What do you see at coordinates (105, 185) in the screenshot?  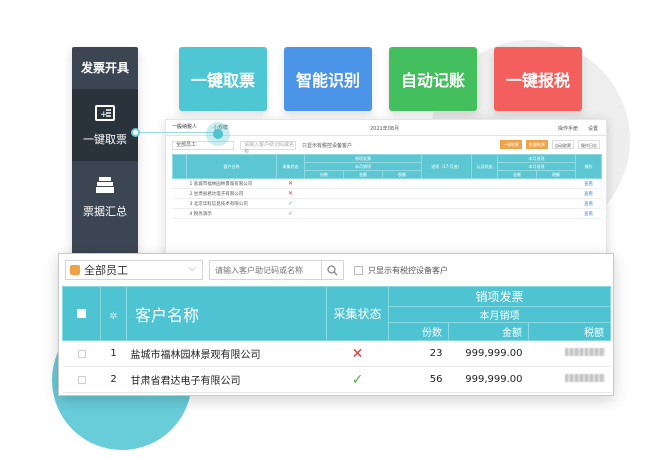 I see `invoice-stack-icon` at bounding box center [105, 185].